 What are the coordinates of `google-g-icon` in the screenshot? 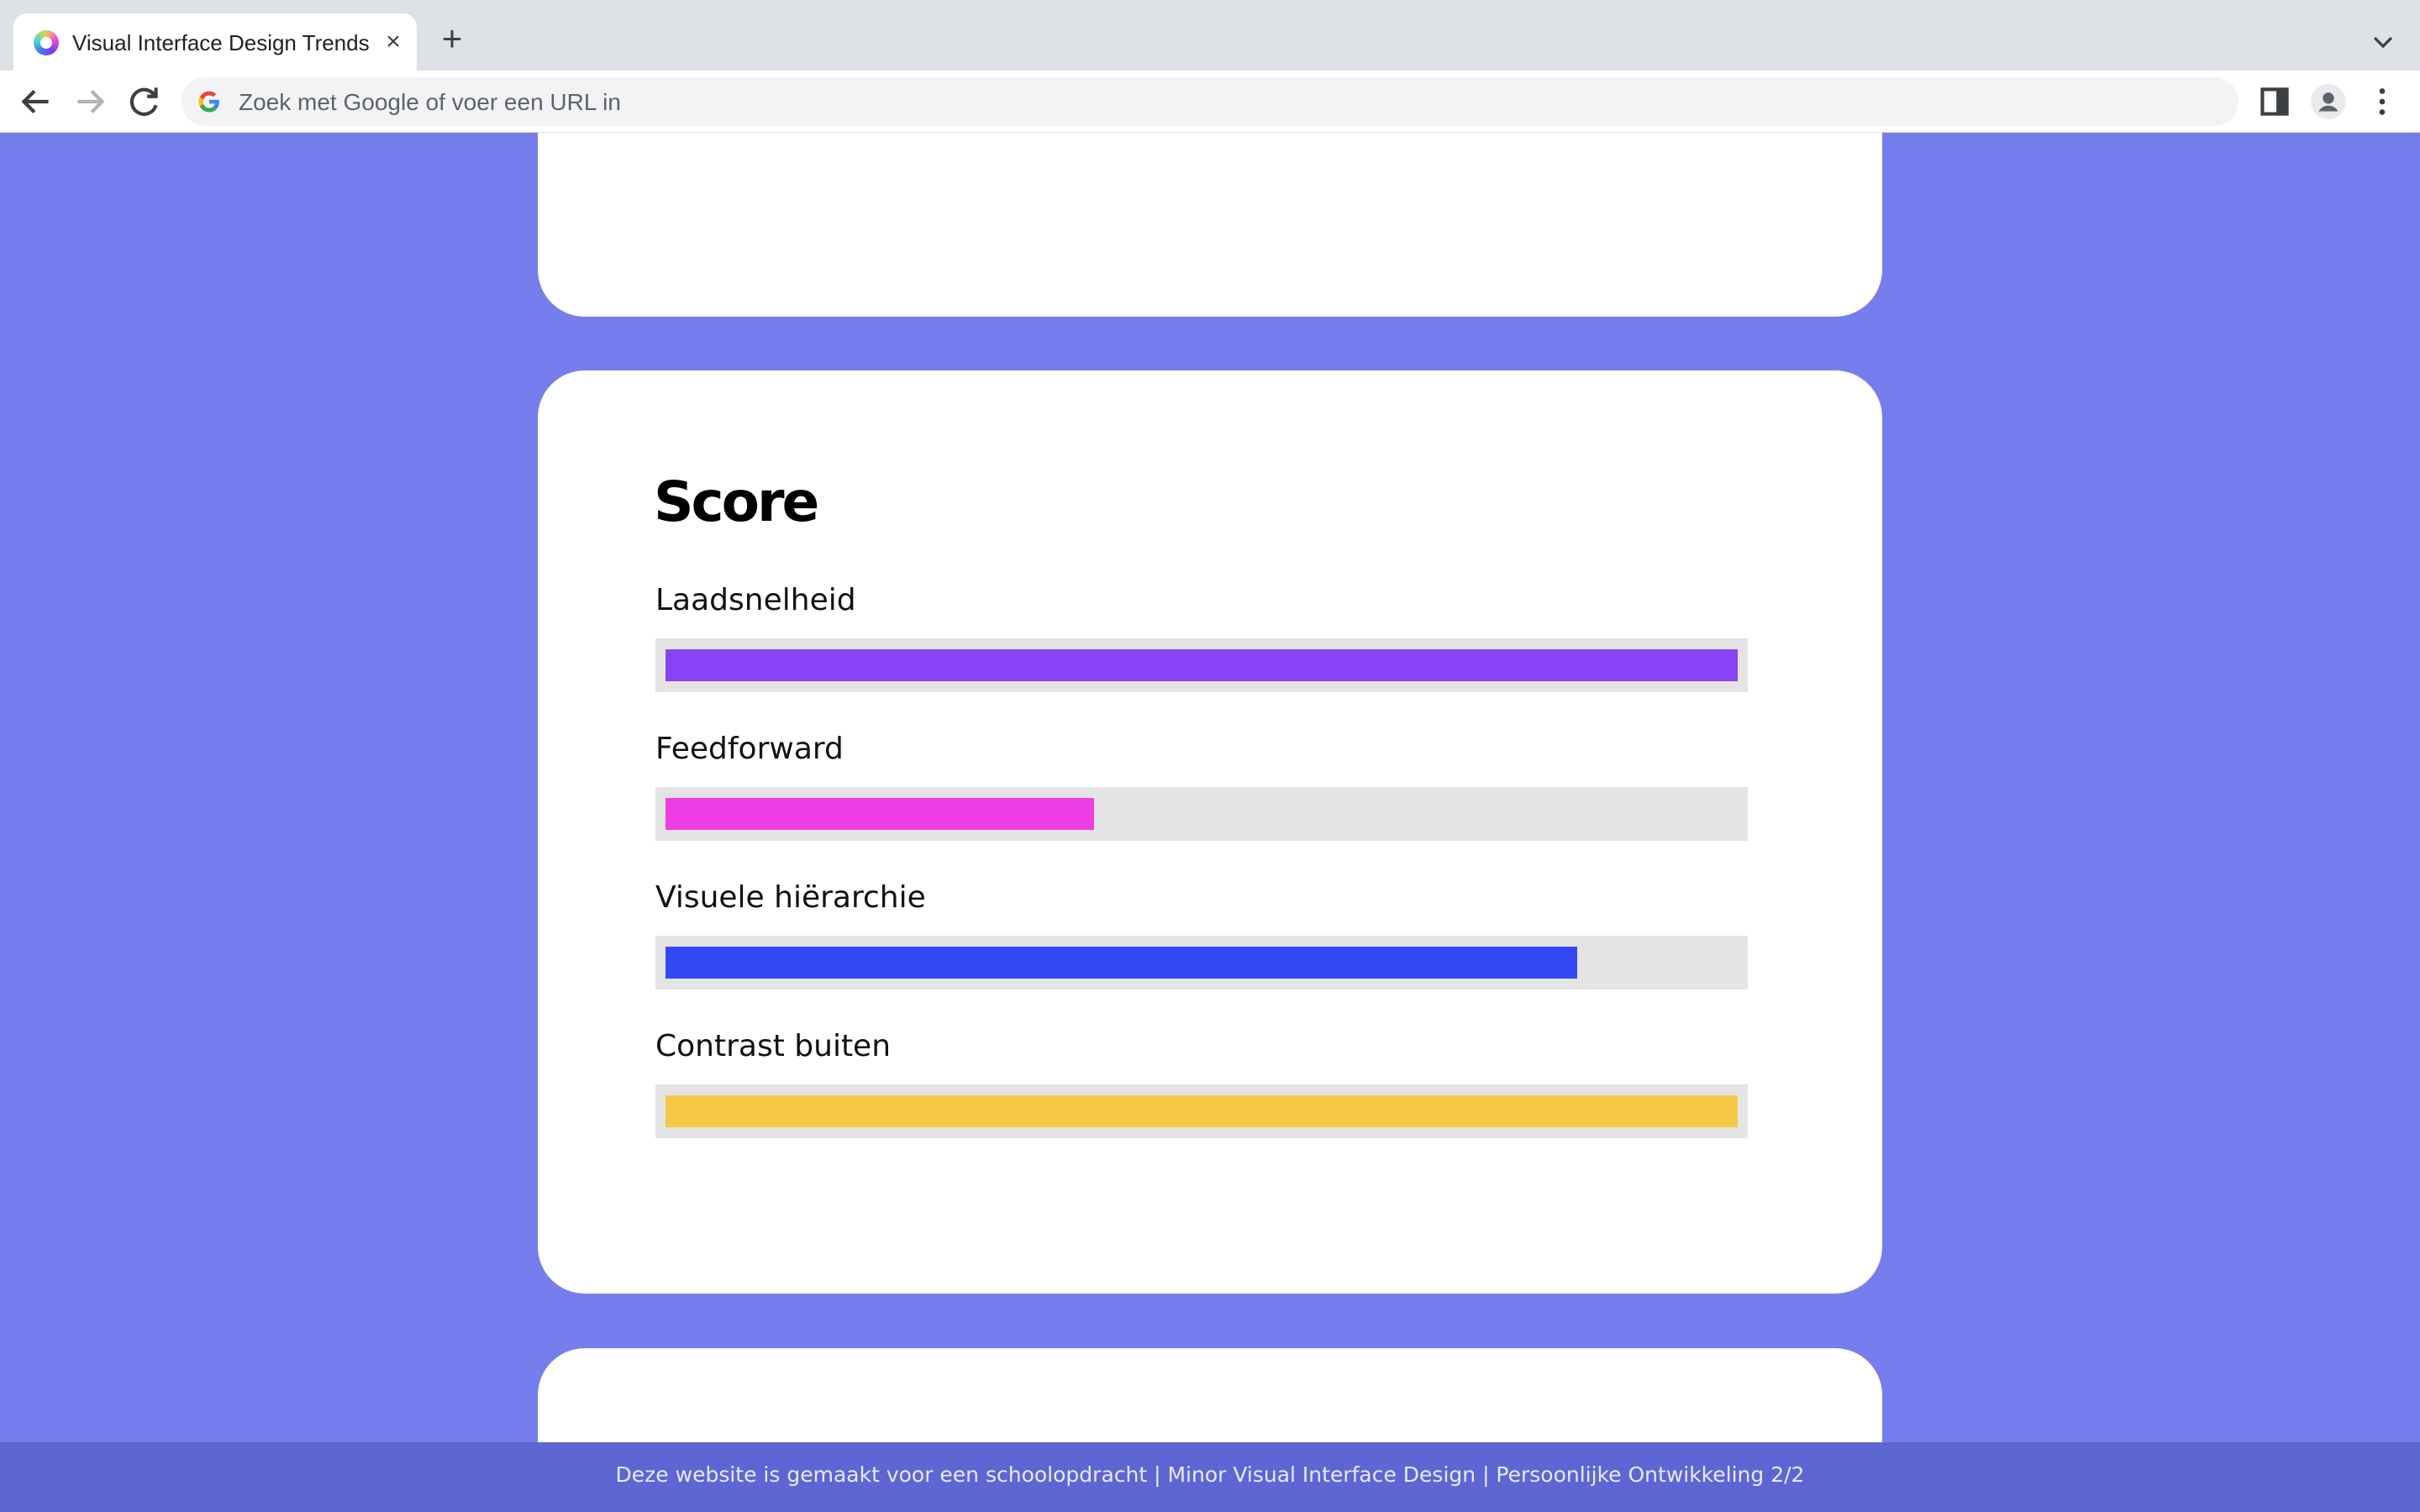 It's located at (210, 101).